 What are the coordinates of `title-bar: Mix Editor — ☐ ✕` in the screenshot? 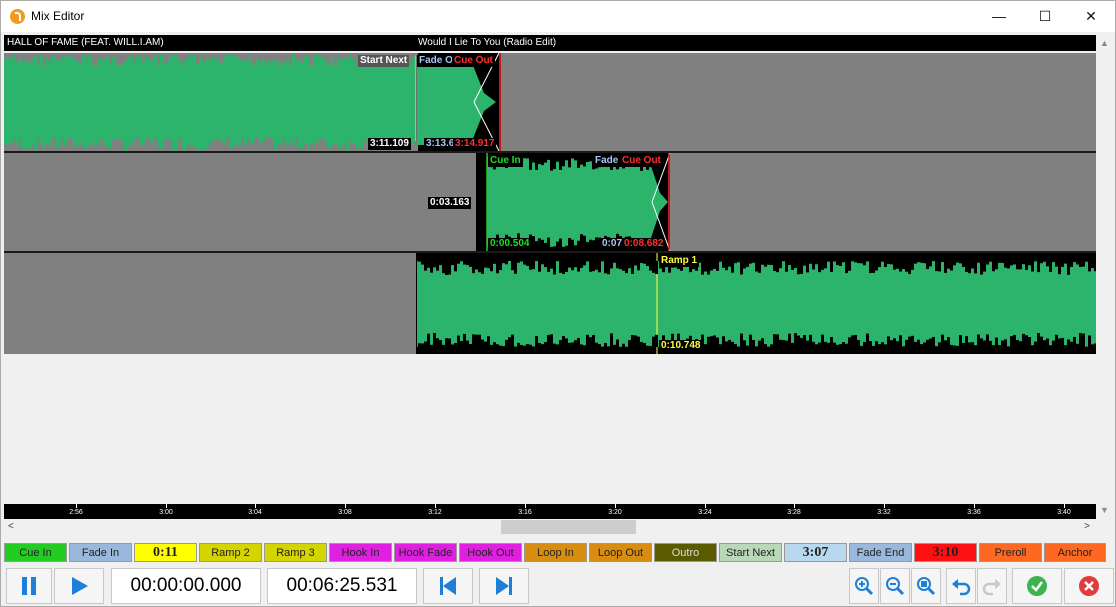 It's located at (558, 16).